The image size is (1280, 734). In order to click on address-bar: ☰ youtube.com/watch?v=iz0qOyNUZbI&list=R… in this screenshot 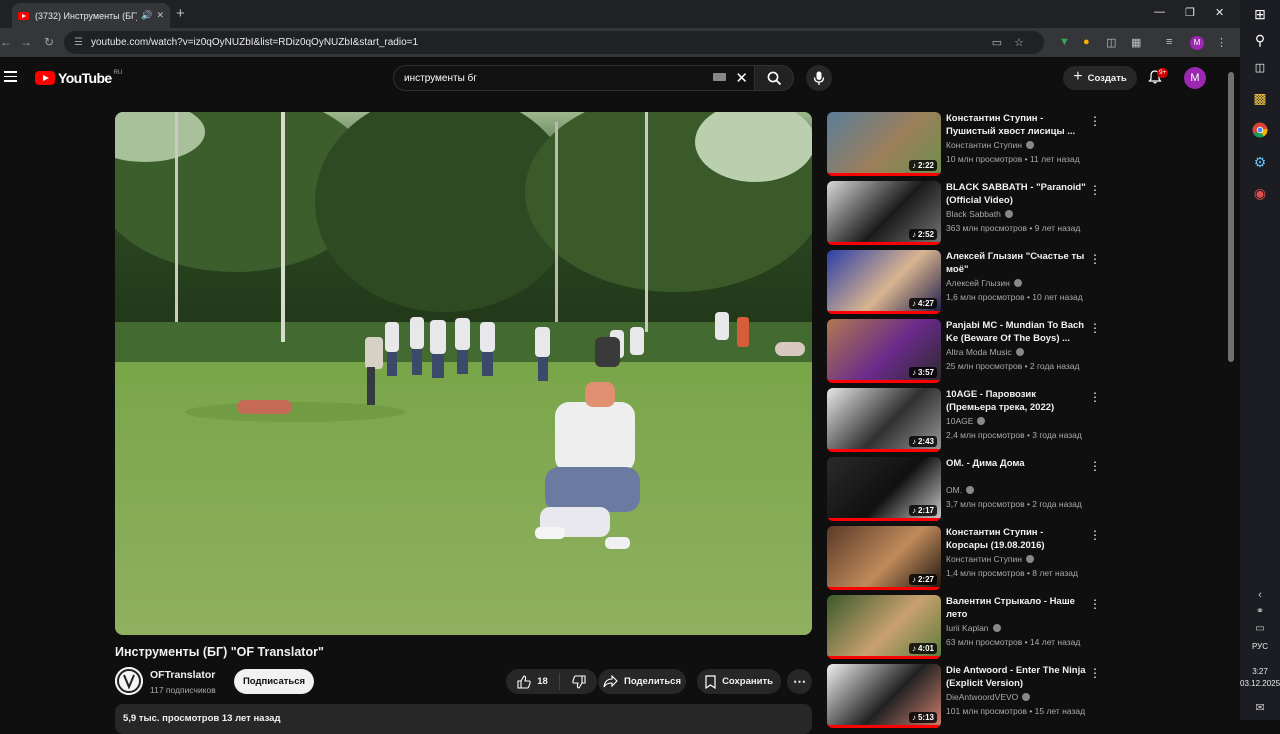, I will do `click(554, 42)`.